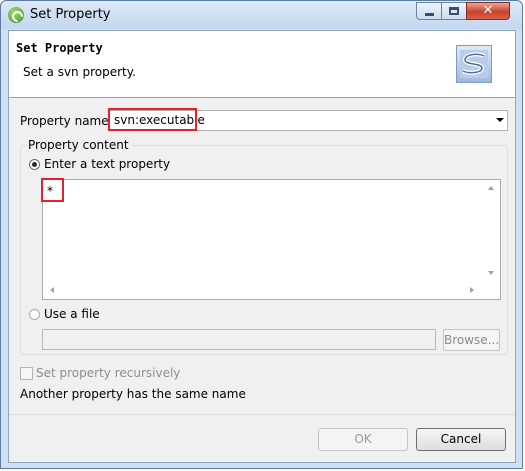 The height and width of the screenshot is (471, 525). Describe the element at coordinates (491, 188) in the screenshot. I see `scroll-up-icon` at that location.